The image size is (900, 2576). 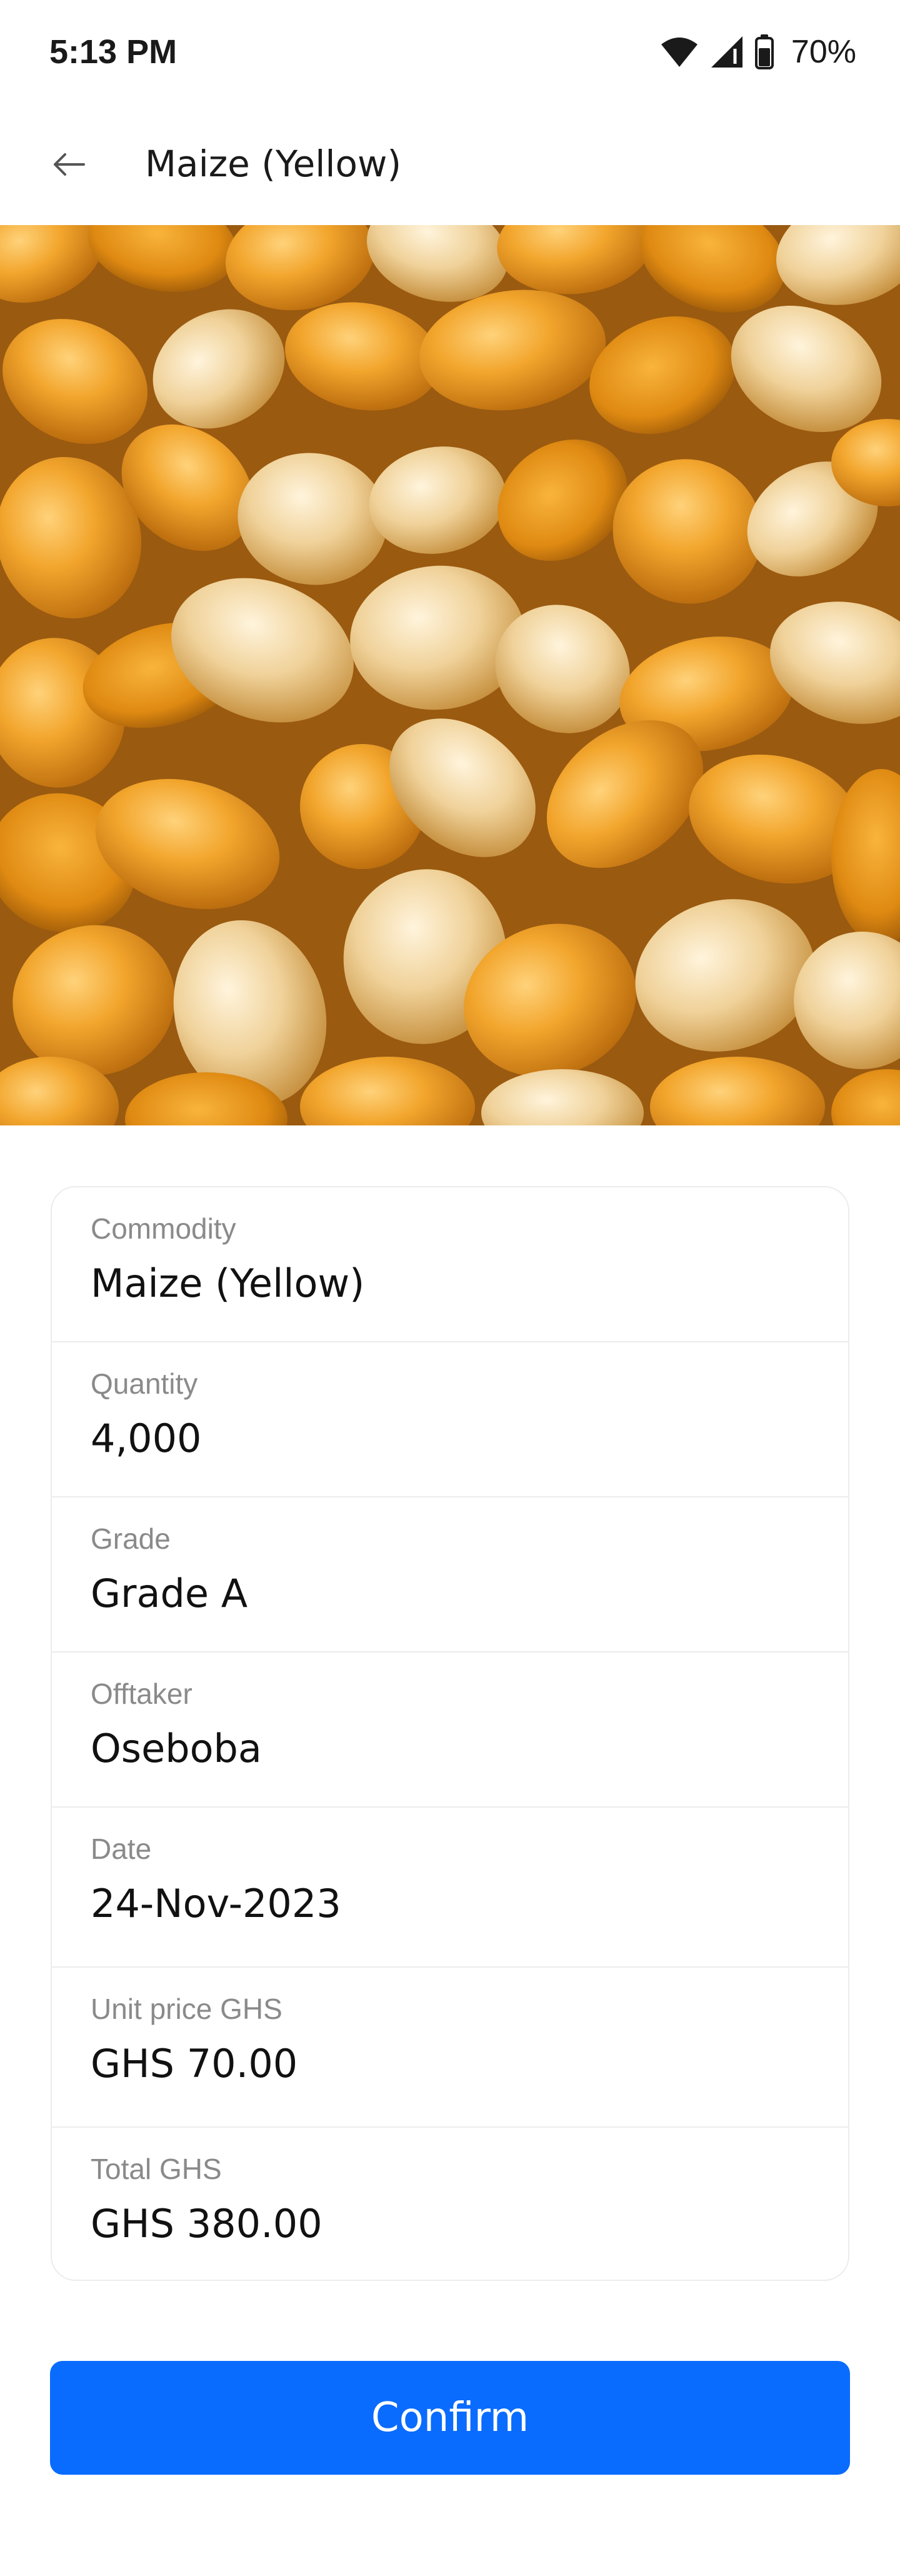 What do you see at coordinates (141, 1694) in the screenshot?
I see `offtaker-label: Offtaker` at bounding box center [141, 1694].